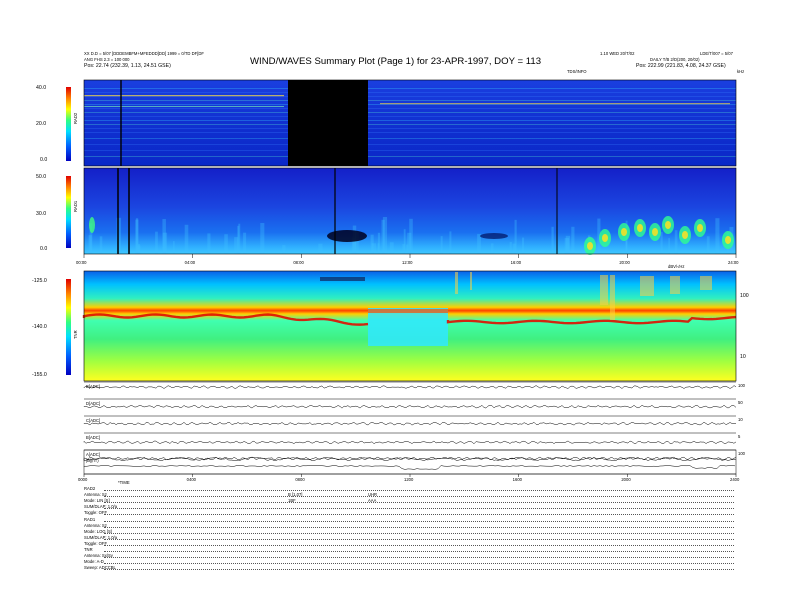  Describe the element at coordinates (68, 124) in the screenshot. I see `rad2-colorbar` at that location.